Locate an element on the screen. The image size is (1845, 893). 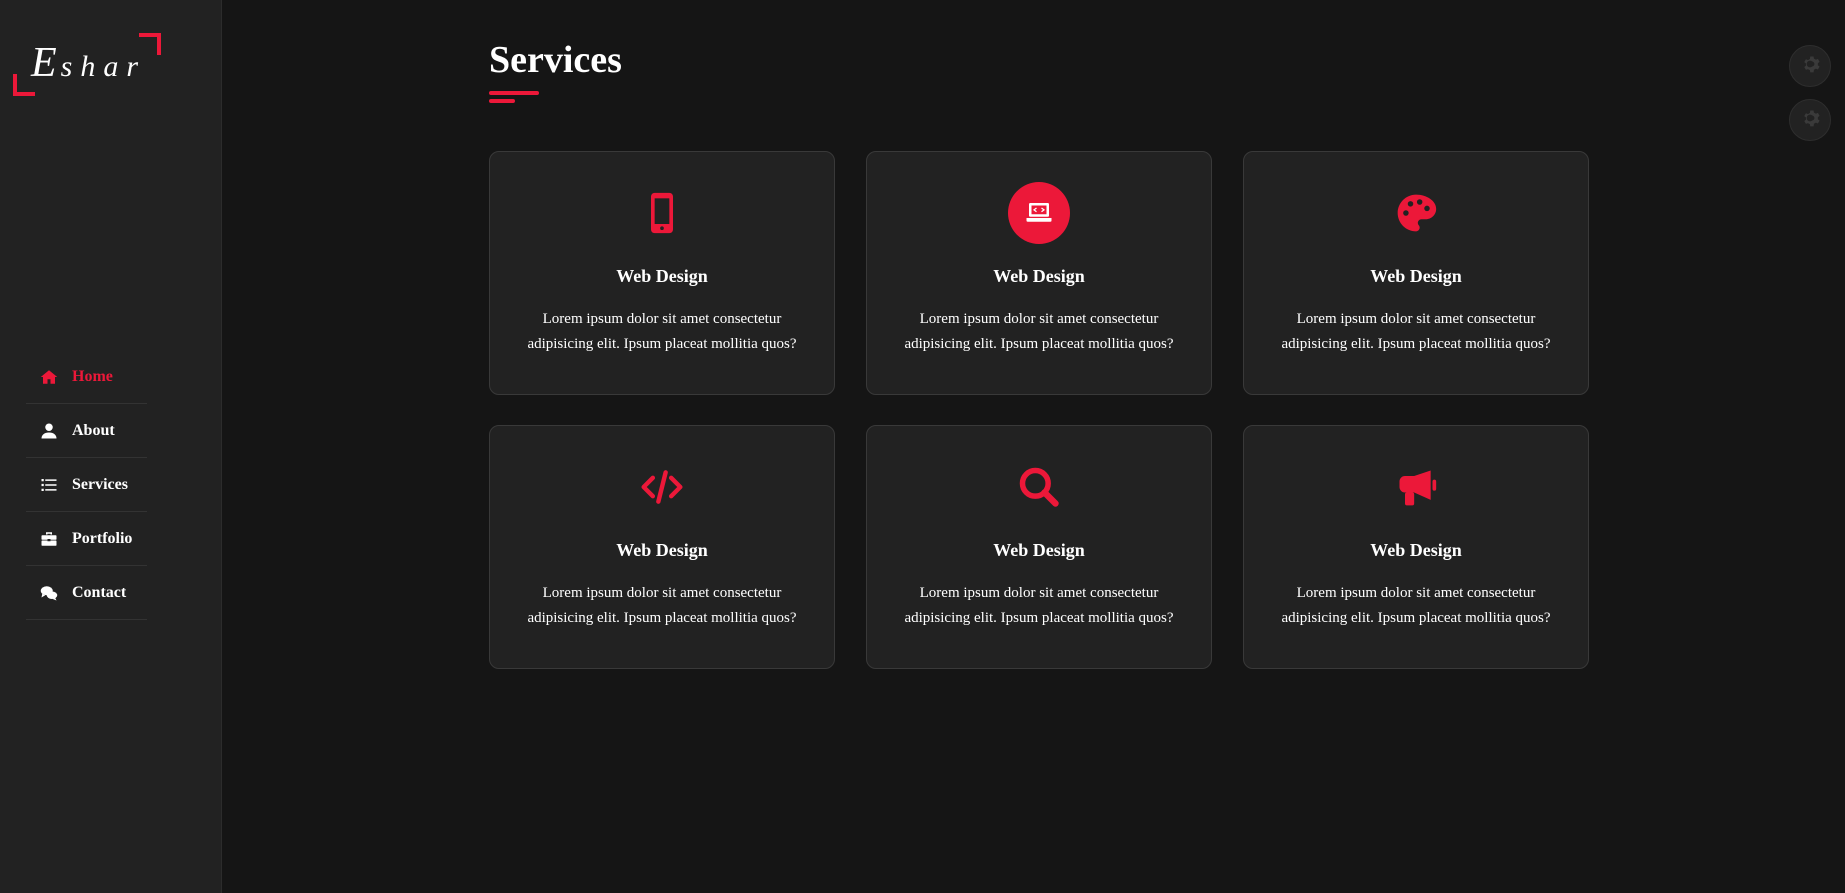
logo-rest: shar is located at coordinates (103, 66).